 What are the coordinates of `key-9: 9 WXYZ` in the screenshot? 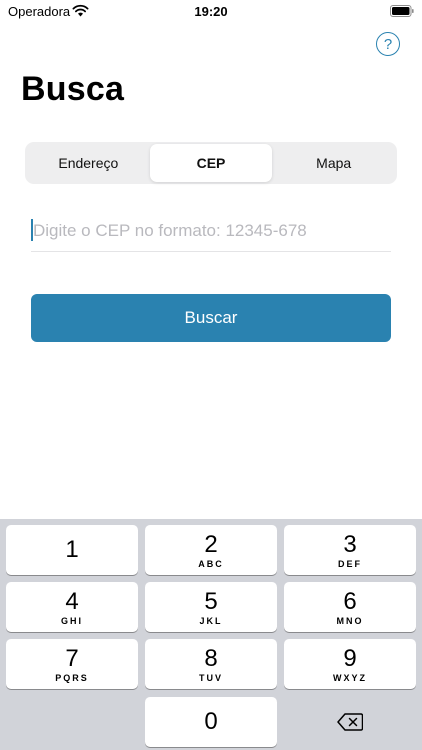 It's located at (350, 664).